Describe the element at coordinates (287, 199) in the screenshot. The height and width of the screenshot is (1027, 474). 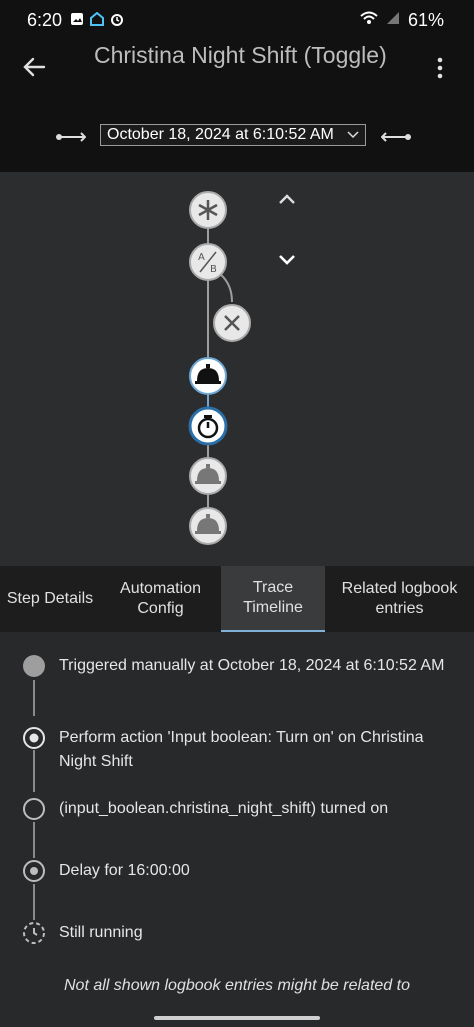
I see `chevron-up-icon` at that location.